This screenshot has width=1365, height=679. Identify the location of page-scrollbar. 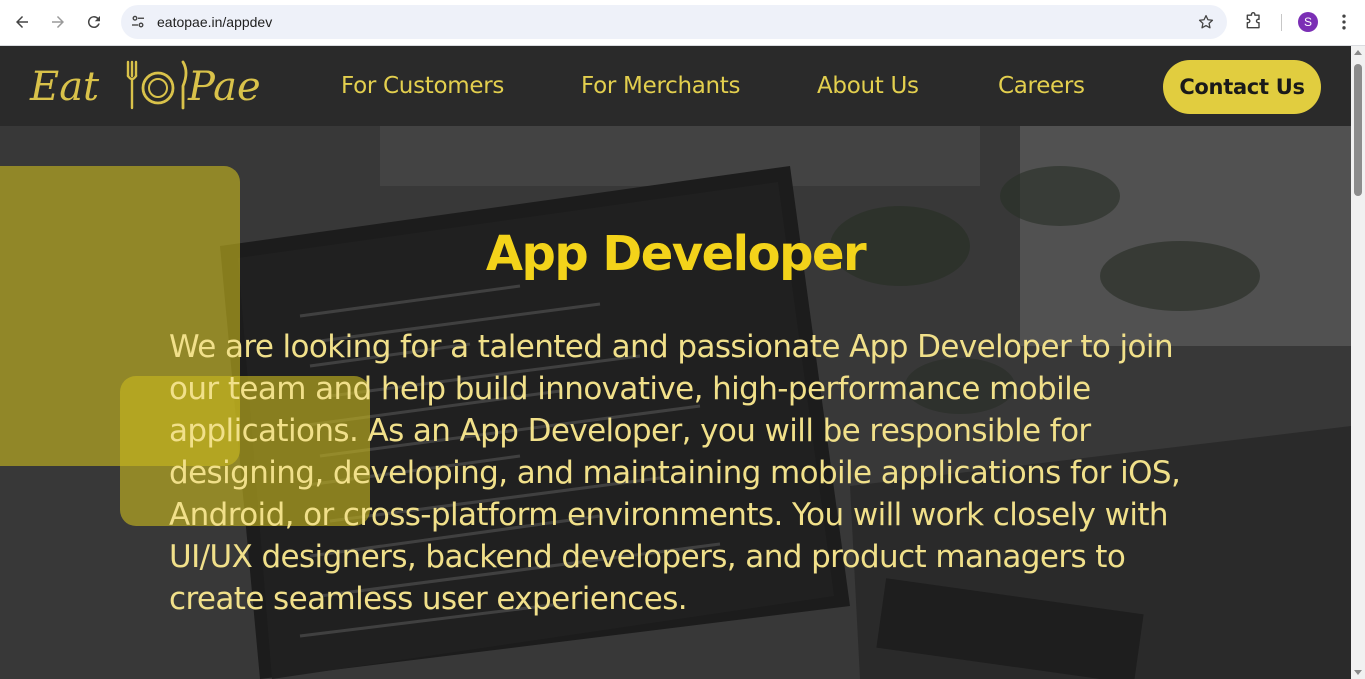
(1358, 362).